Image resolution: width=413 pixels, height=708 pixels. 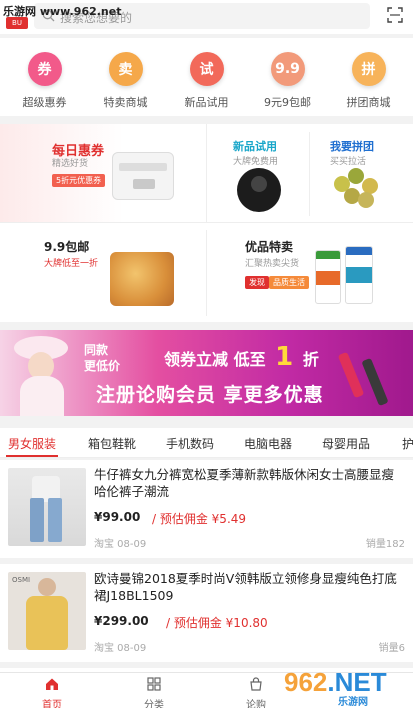 I want to click on category-nine-nine: 9.9 9元9包邮, so click(x=288, y=77).